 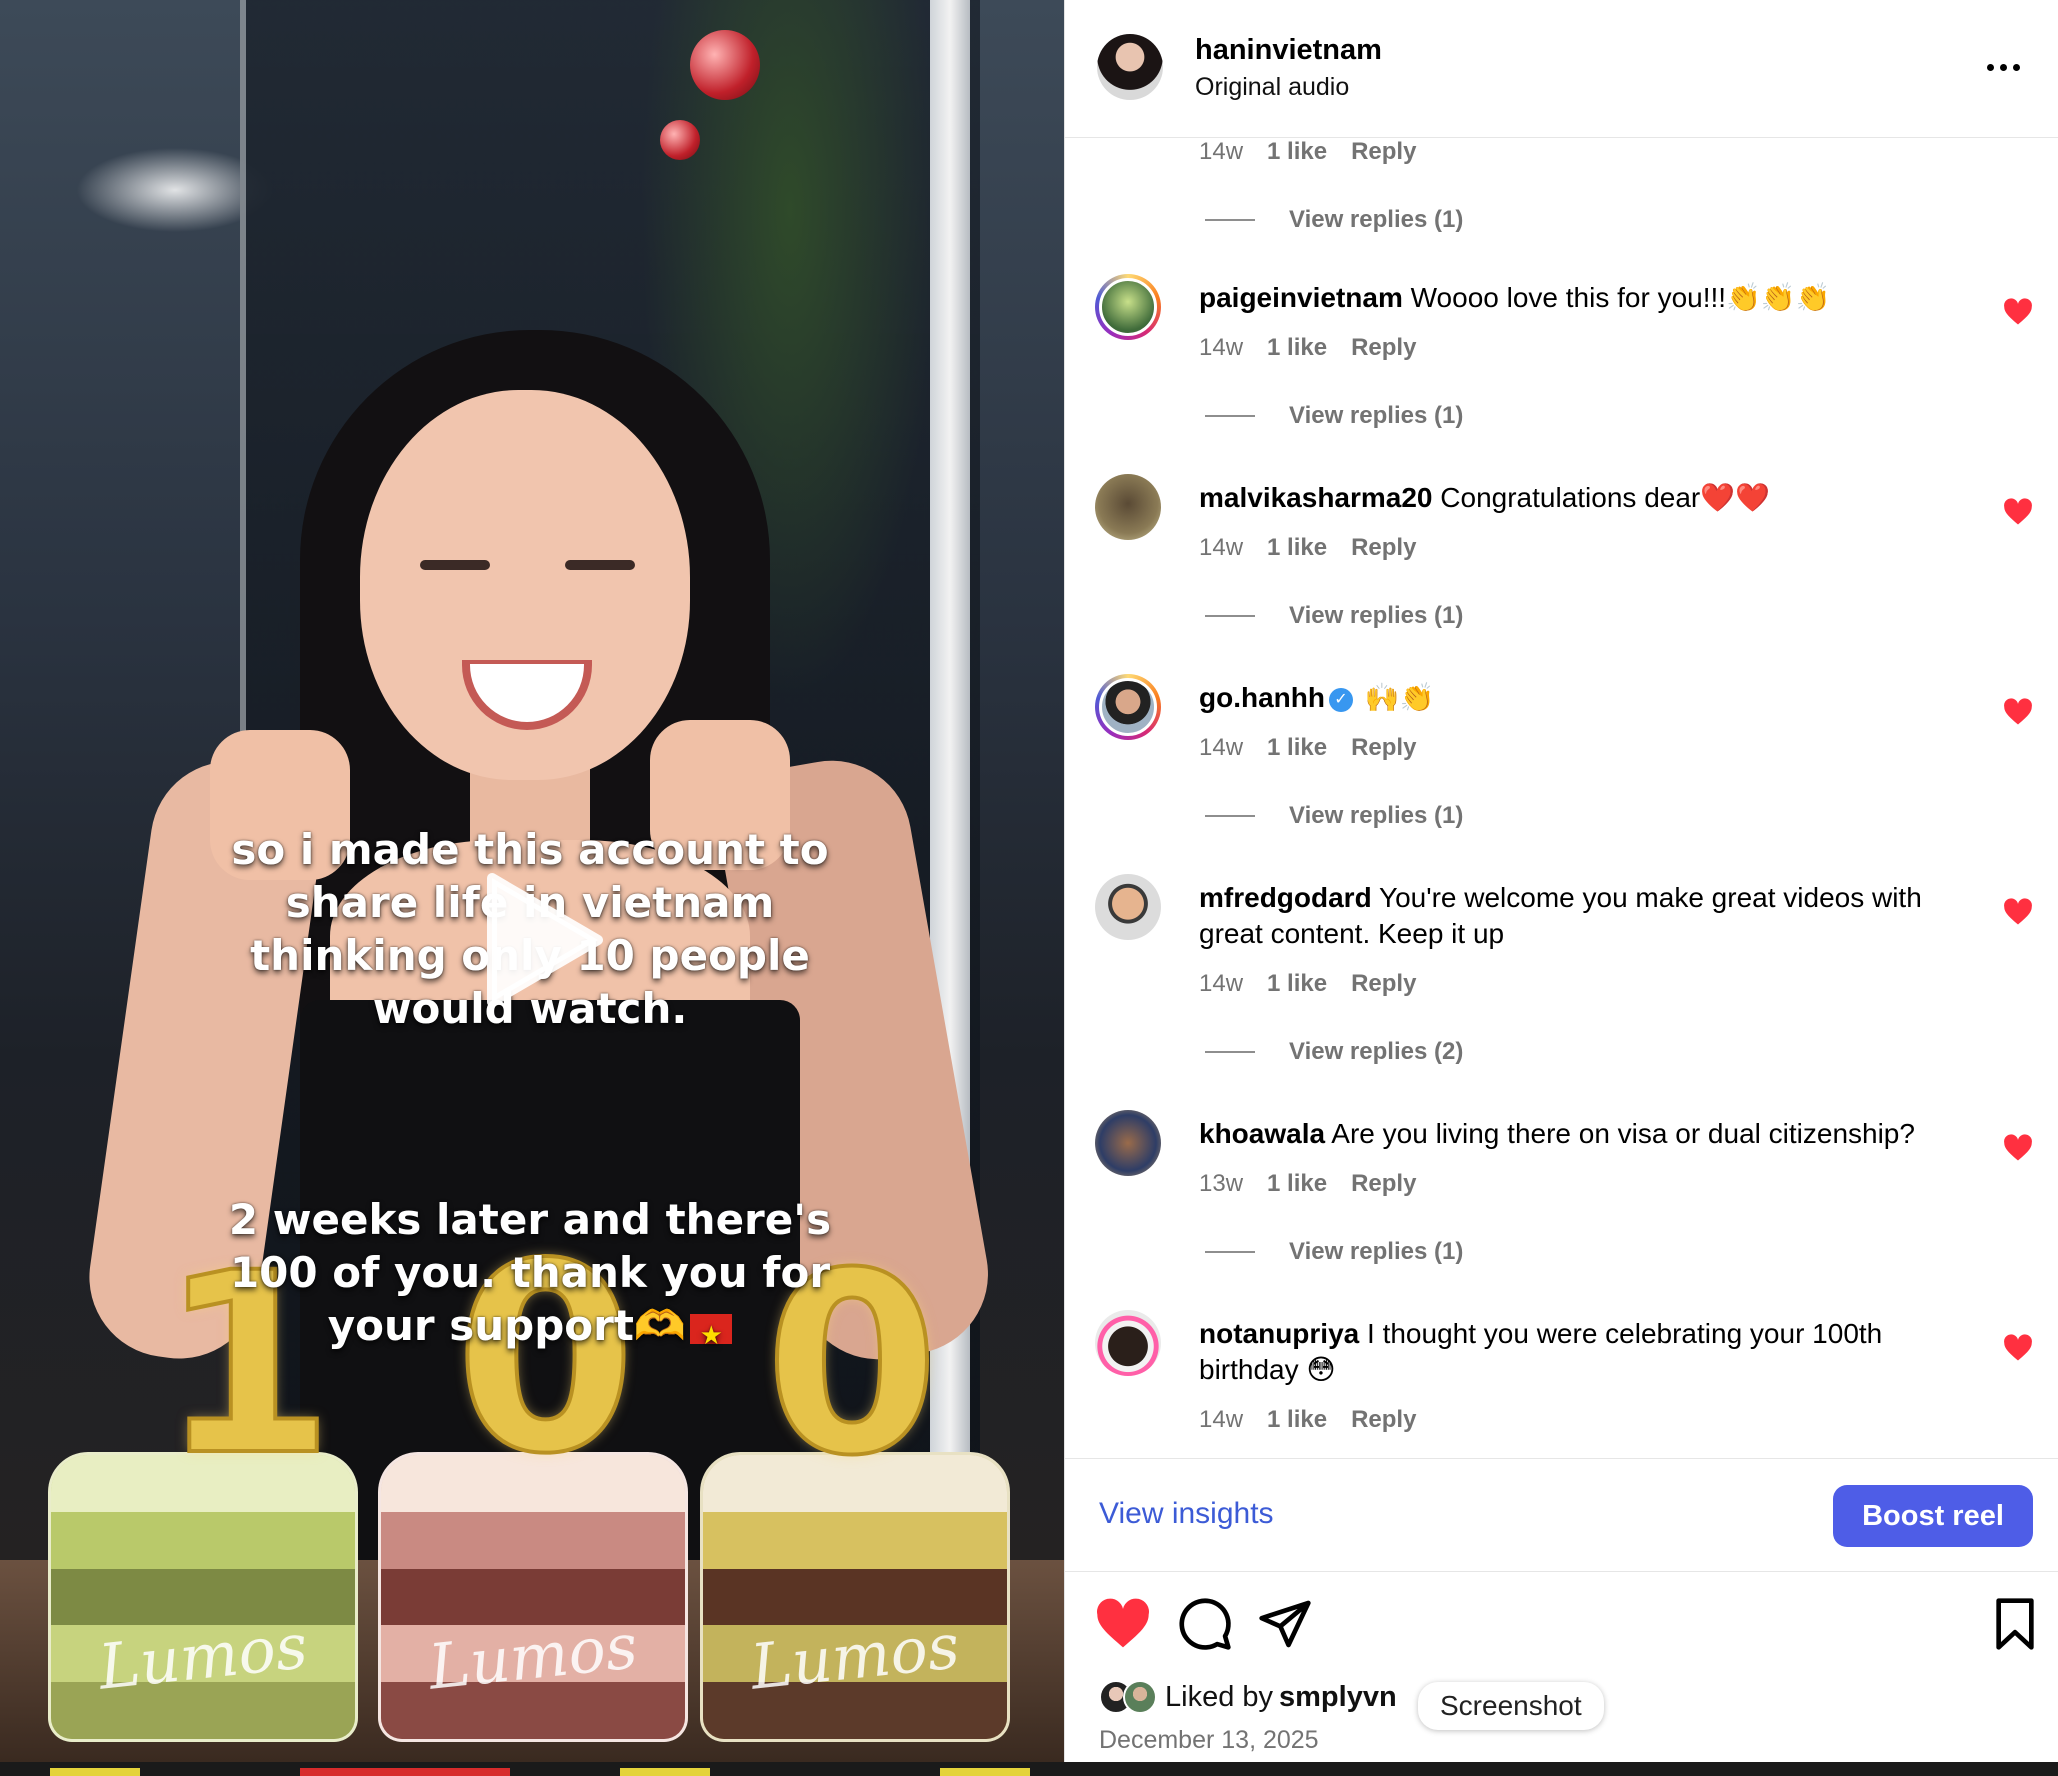 I want to click on play-icon, so click(x=540, y=940).